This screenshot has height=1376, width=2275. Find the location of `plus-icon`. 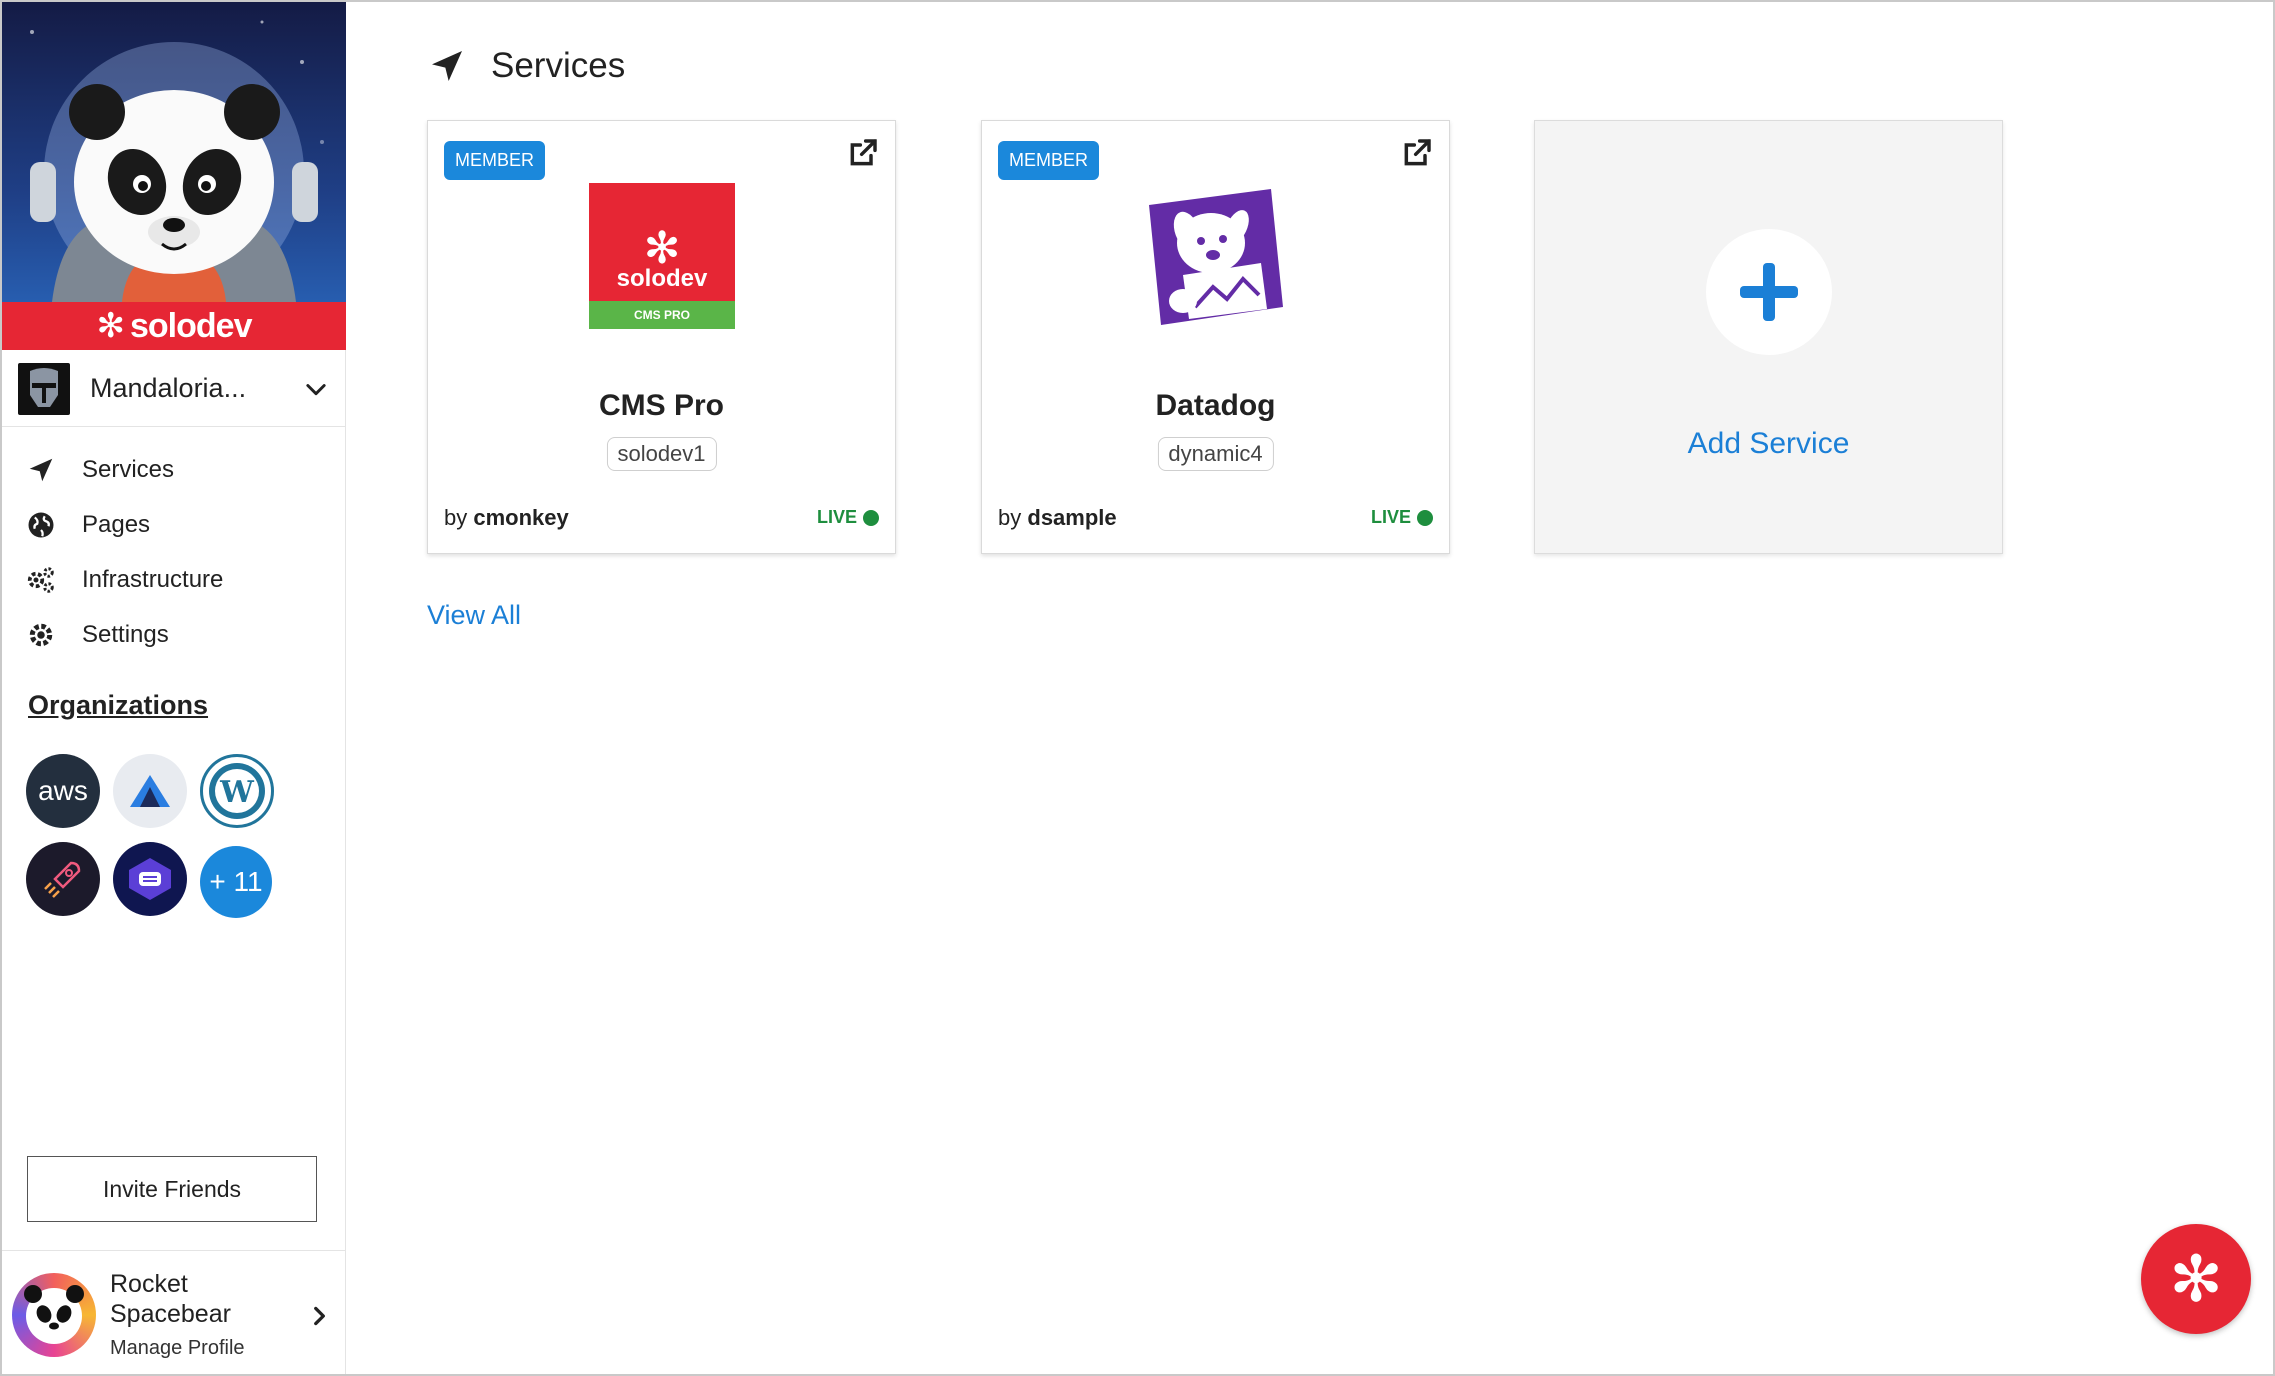

plus-icon is located at coordinates (1769, 292).